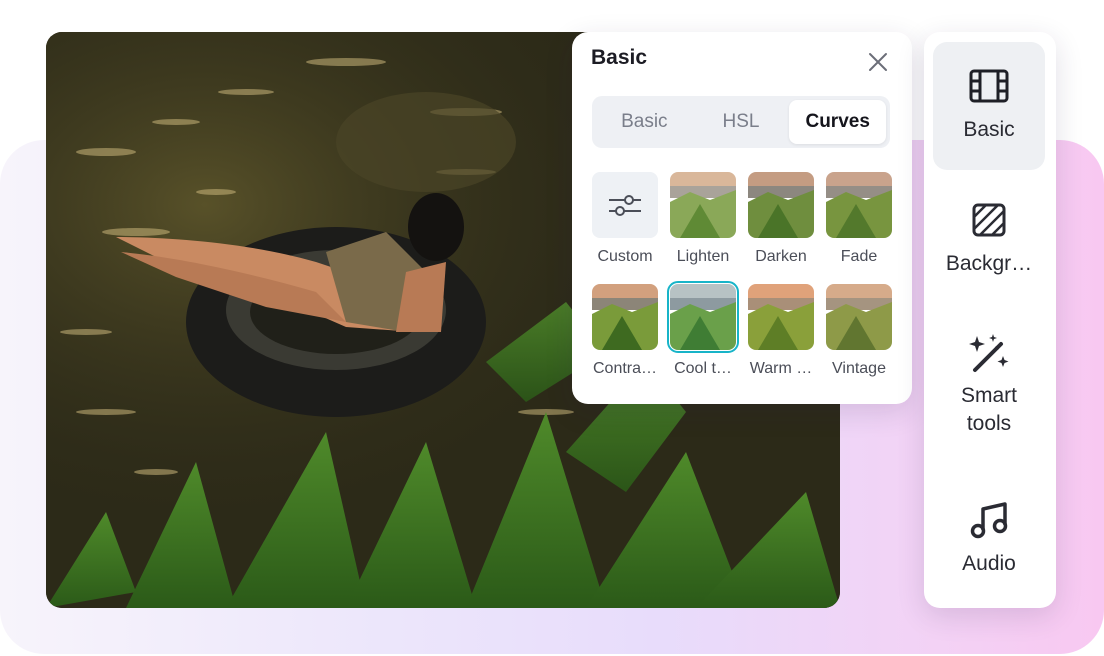  Describe the element at coordinates (989, 548) in the screenshot. I see `sidebar-item-audio: Audio` at that location.